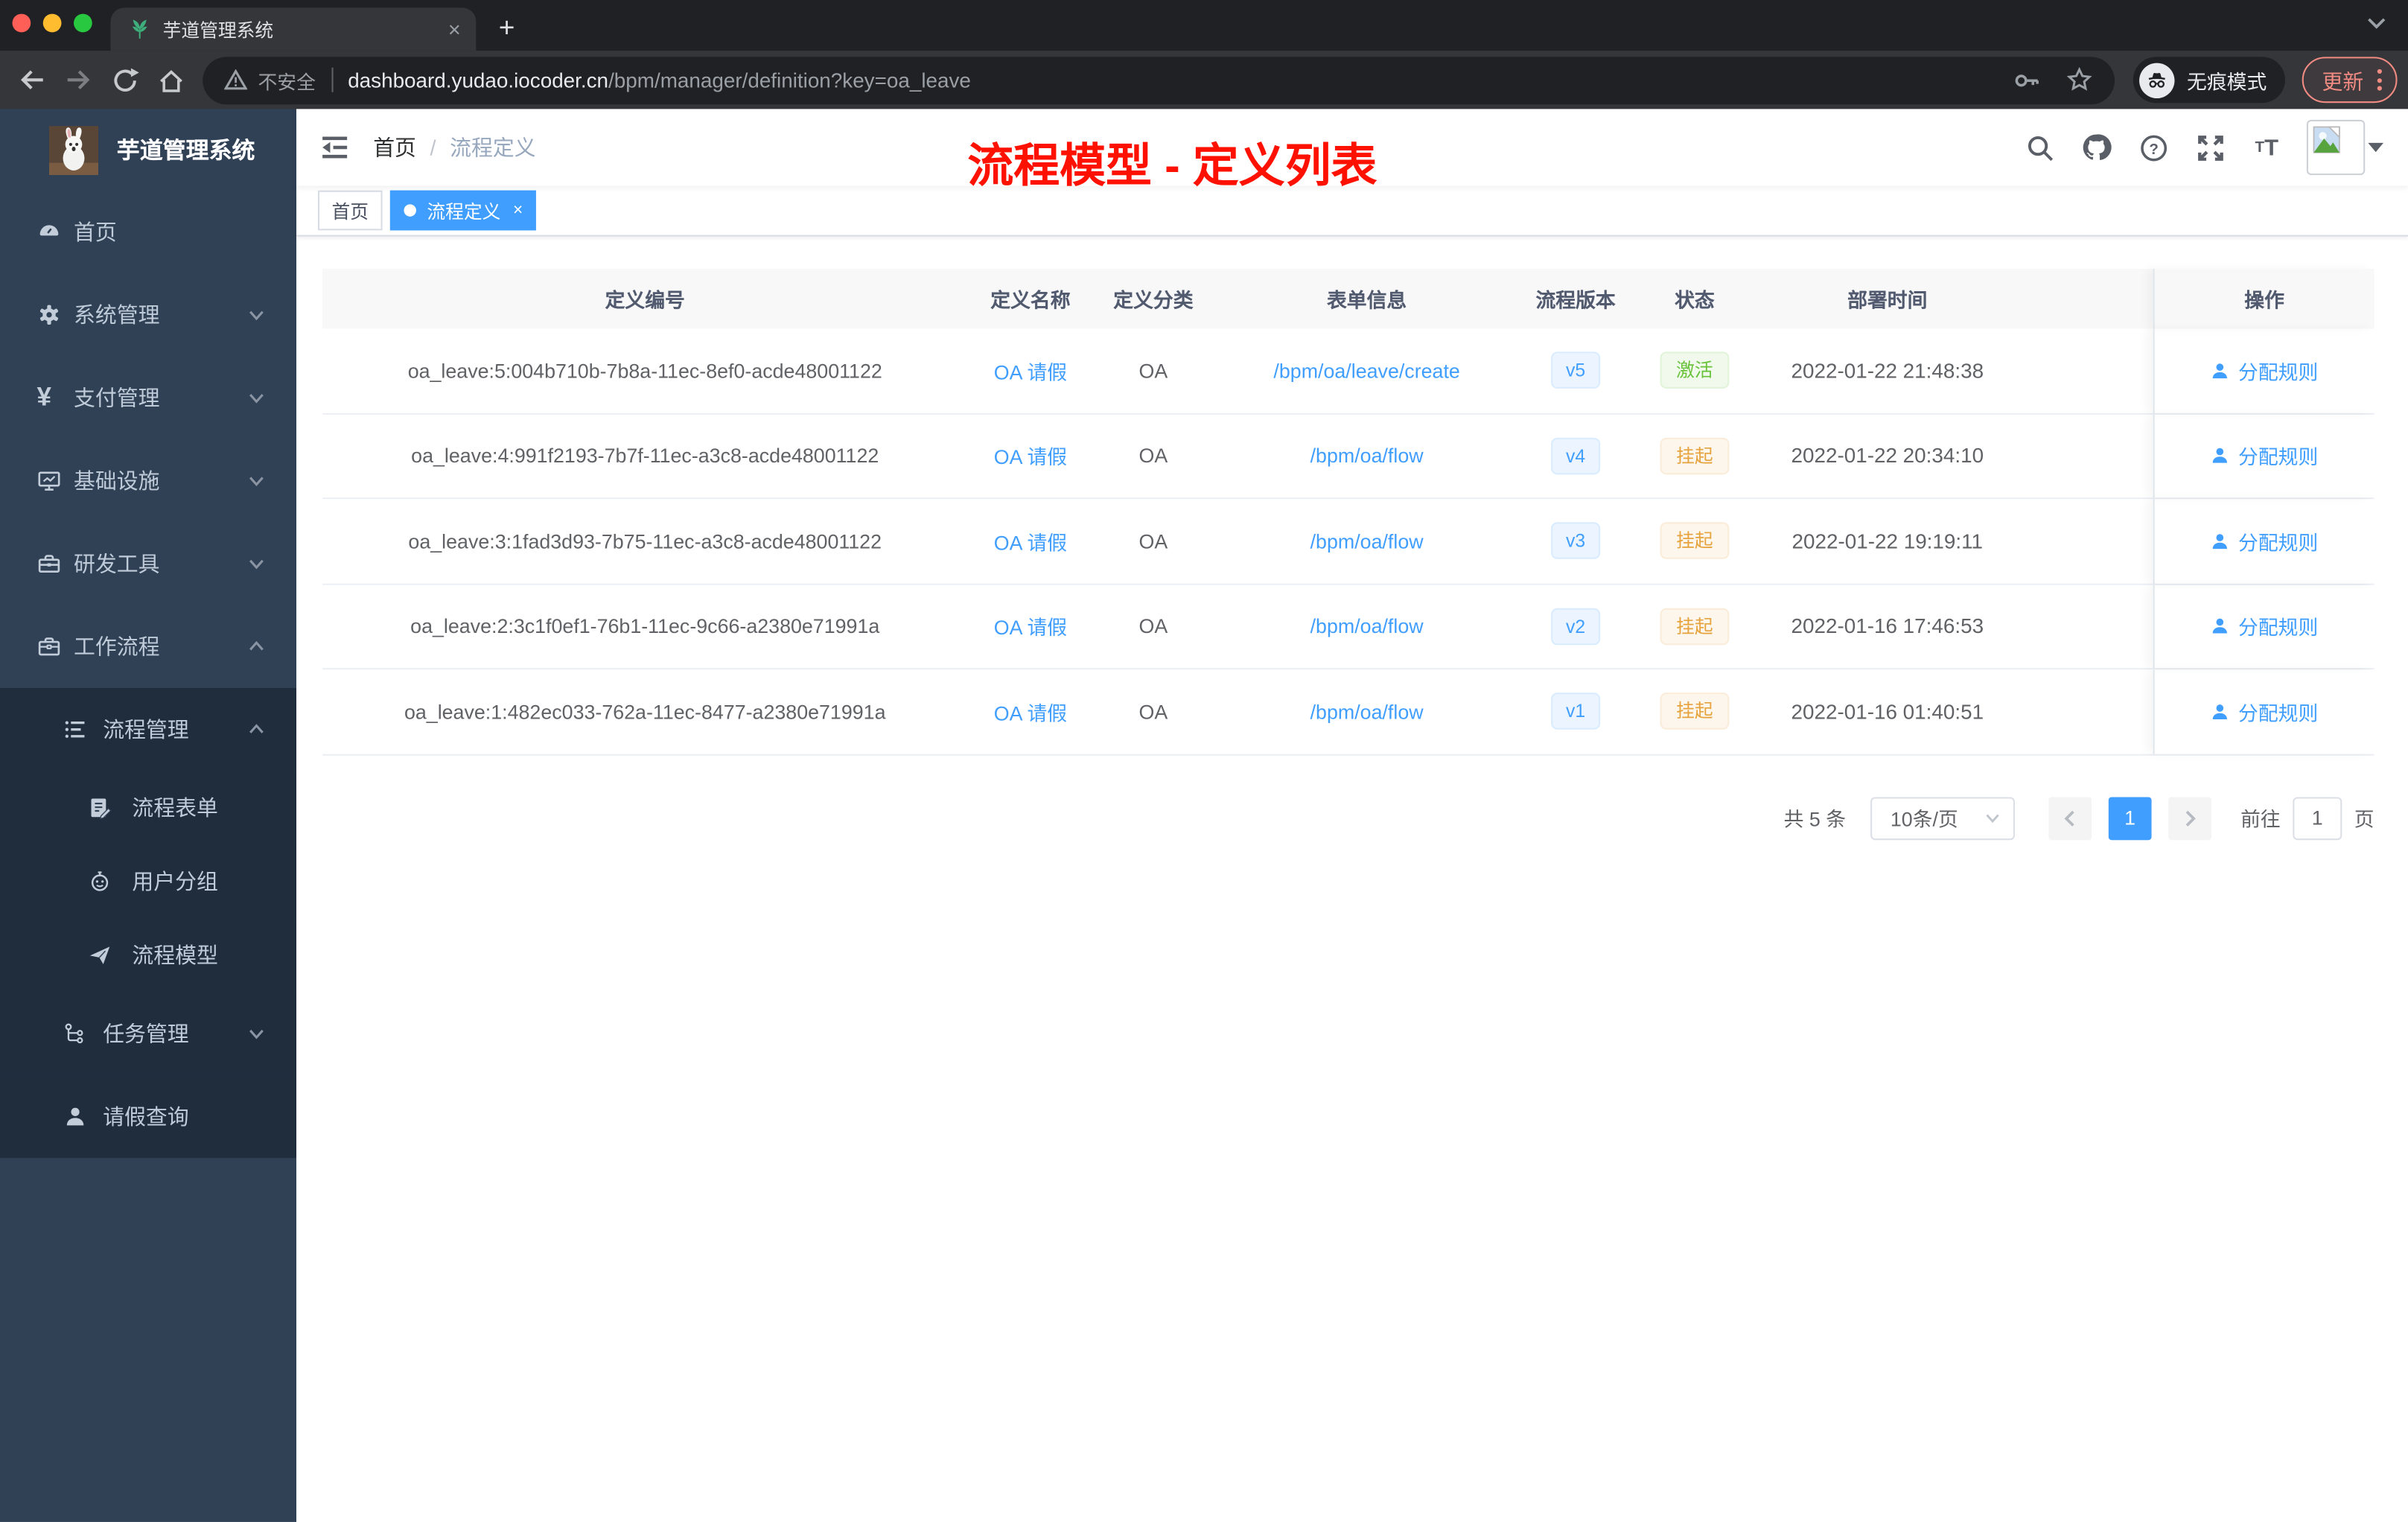 This screenshot has width=2408, height=1522. I want to click on sidebar-item-process-form: 流程表单, so click(148, 808).